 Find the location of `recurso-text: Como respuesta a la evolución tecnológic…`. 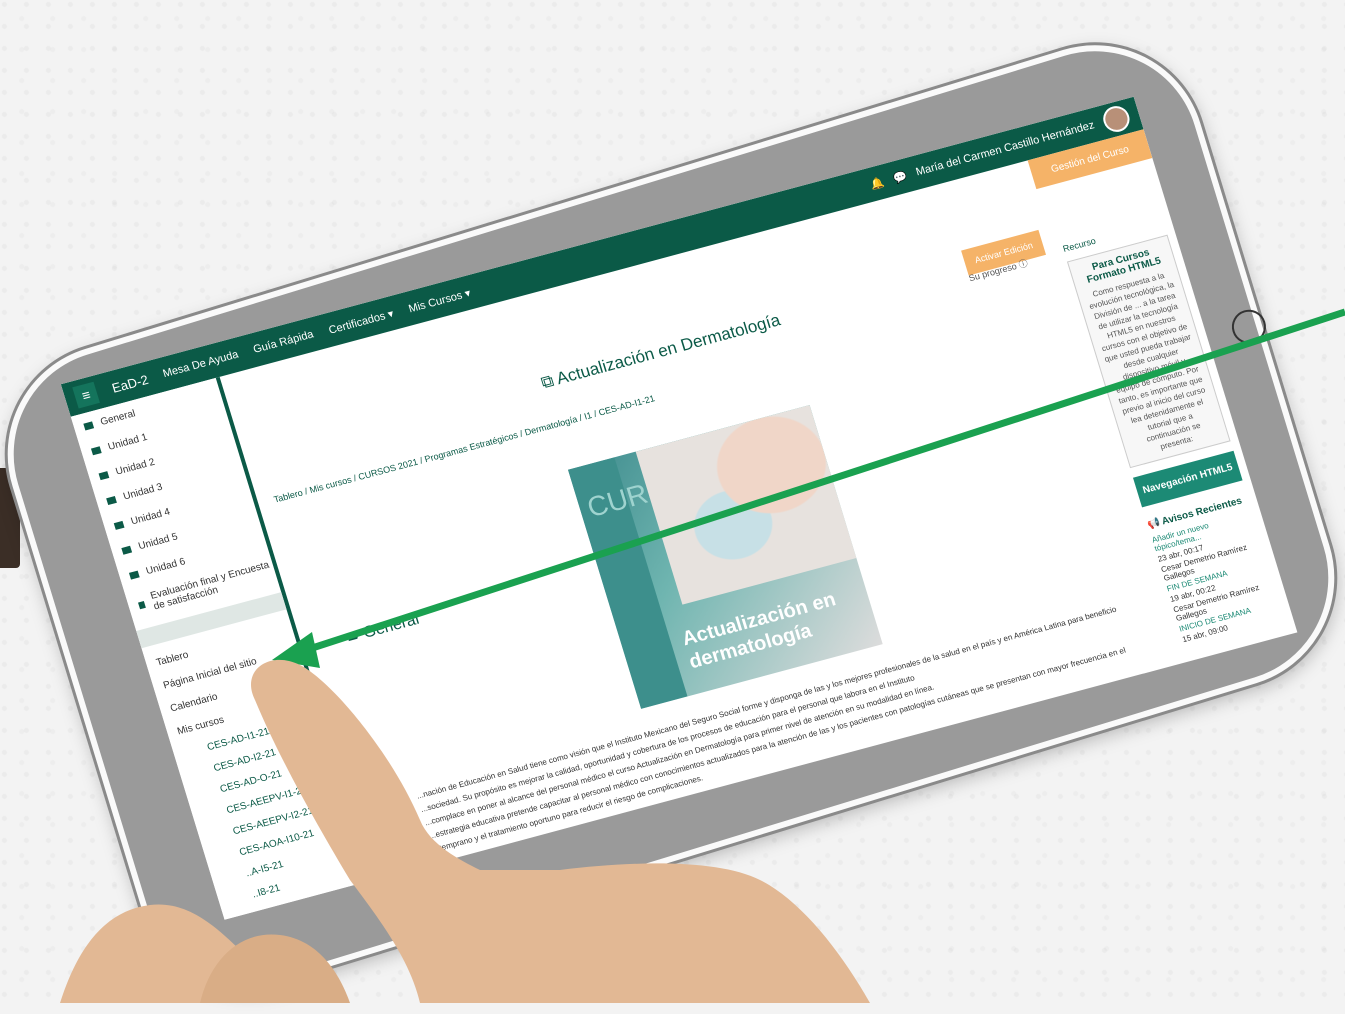

recurso-text: Como respuesta a la evolución tecnológic… is located at coordinates (1147, 361).